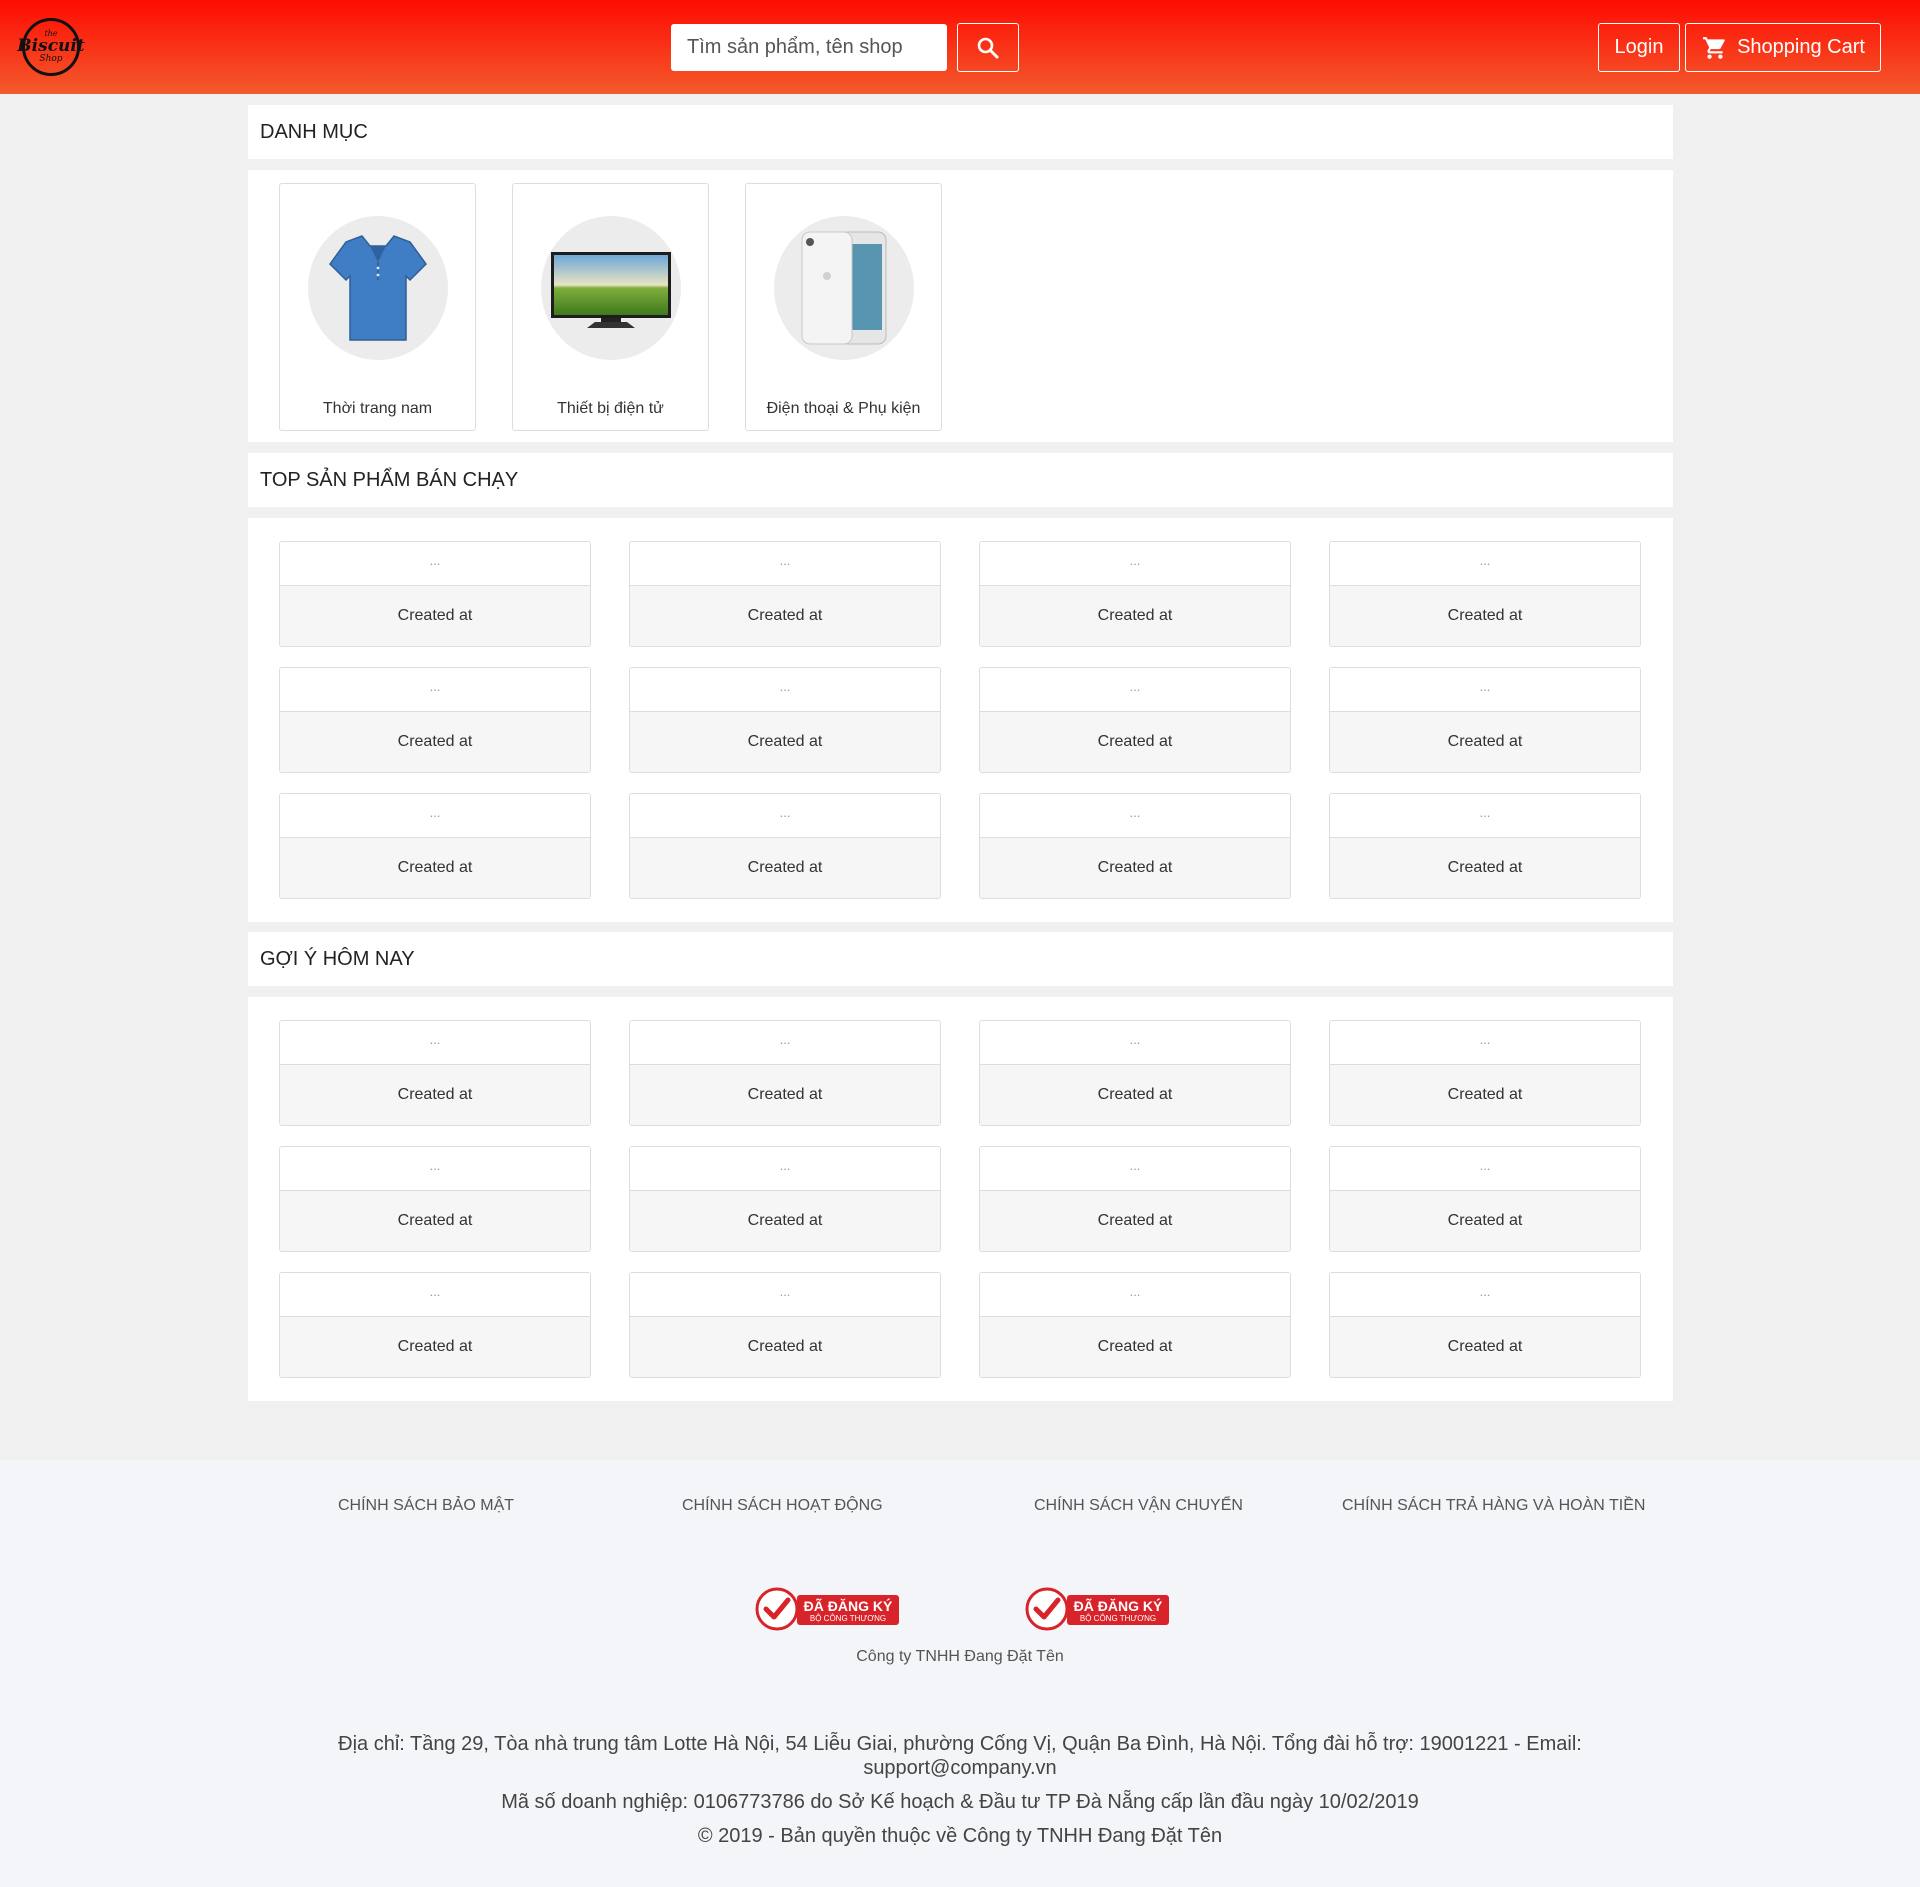 The width and height of the screenshot is (1920, 1887). What do you see at coordinates (960, 480) in the screenshot?
I see `top-products-section-title: TOP SẢN PHẨM BÁN CHẠY` at bounding box center [960, 480].